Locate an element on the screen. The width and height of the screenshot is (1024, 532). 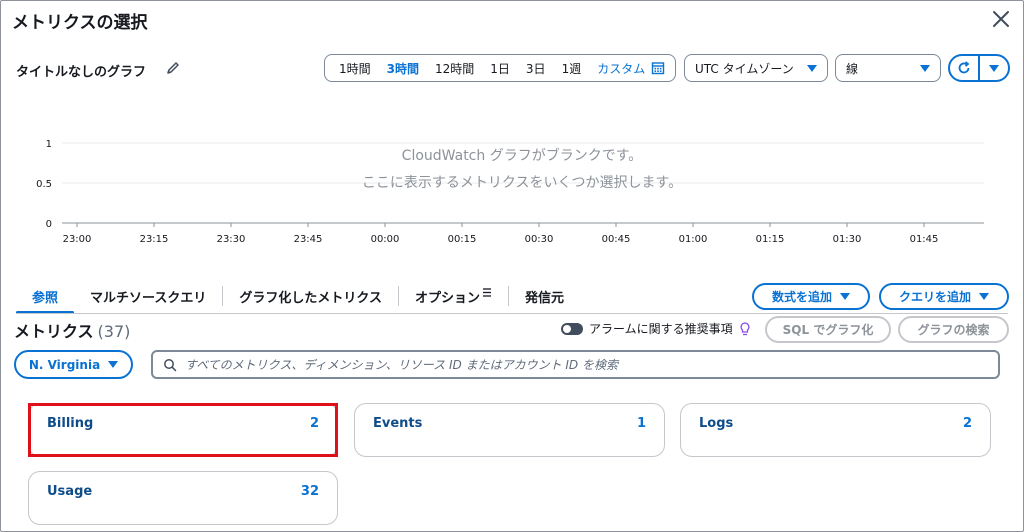
namespace-name: Billing is located at coordinates (70, 423).